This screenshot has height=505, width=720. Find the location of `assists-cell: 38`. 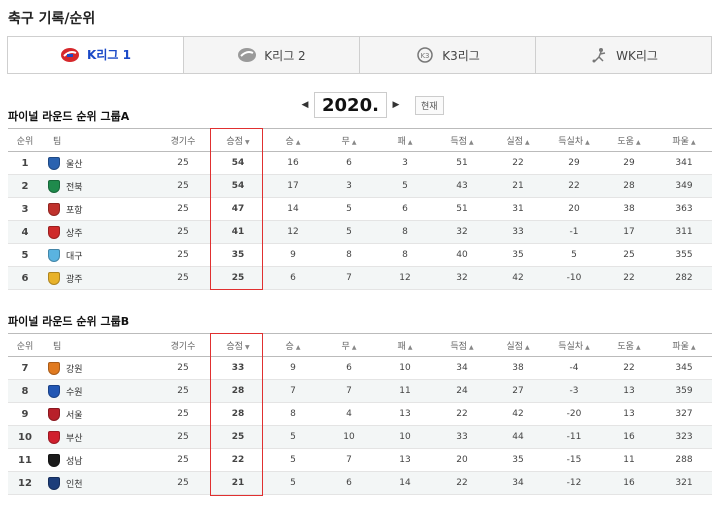

assists-cell: 38 is located at coordinates (629, 209).